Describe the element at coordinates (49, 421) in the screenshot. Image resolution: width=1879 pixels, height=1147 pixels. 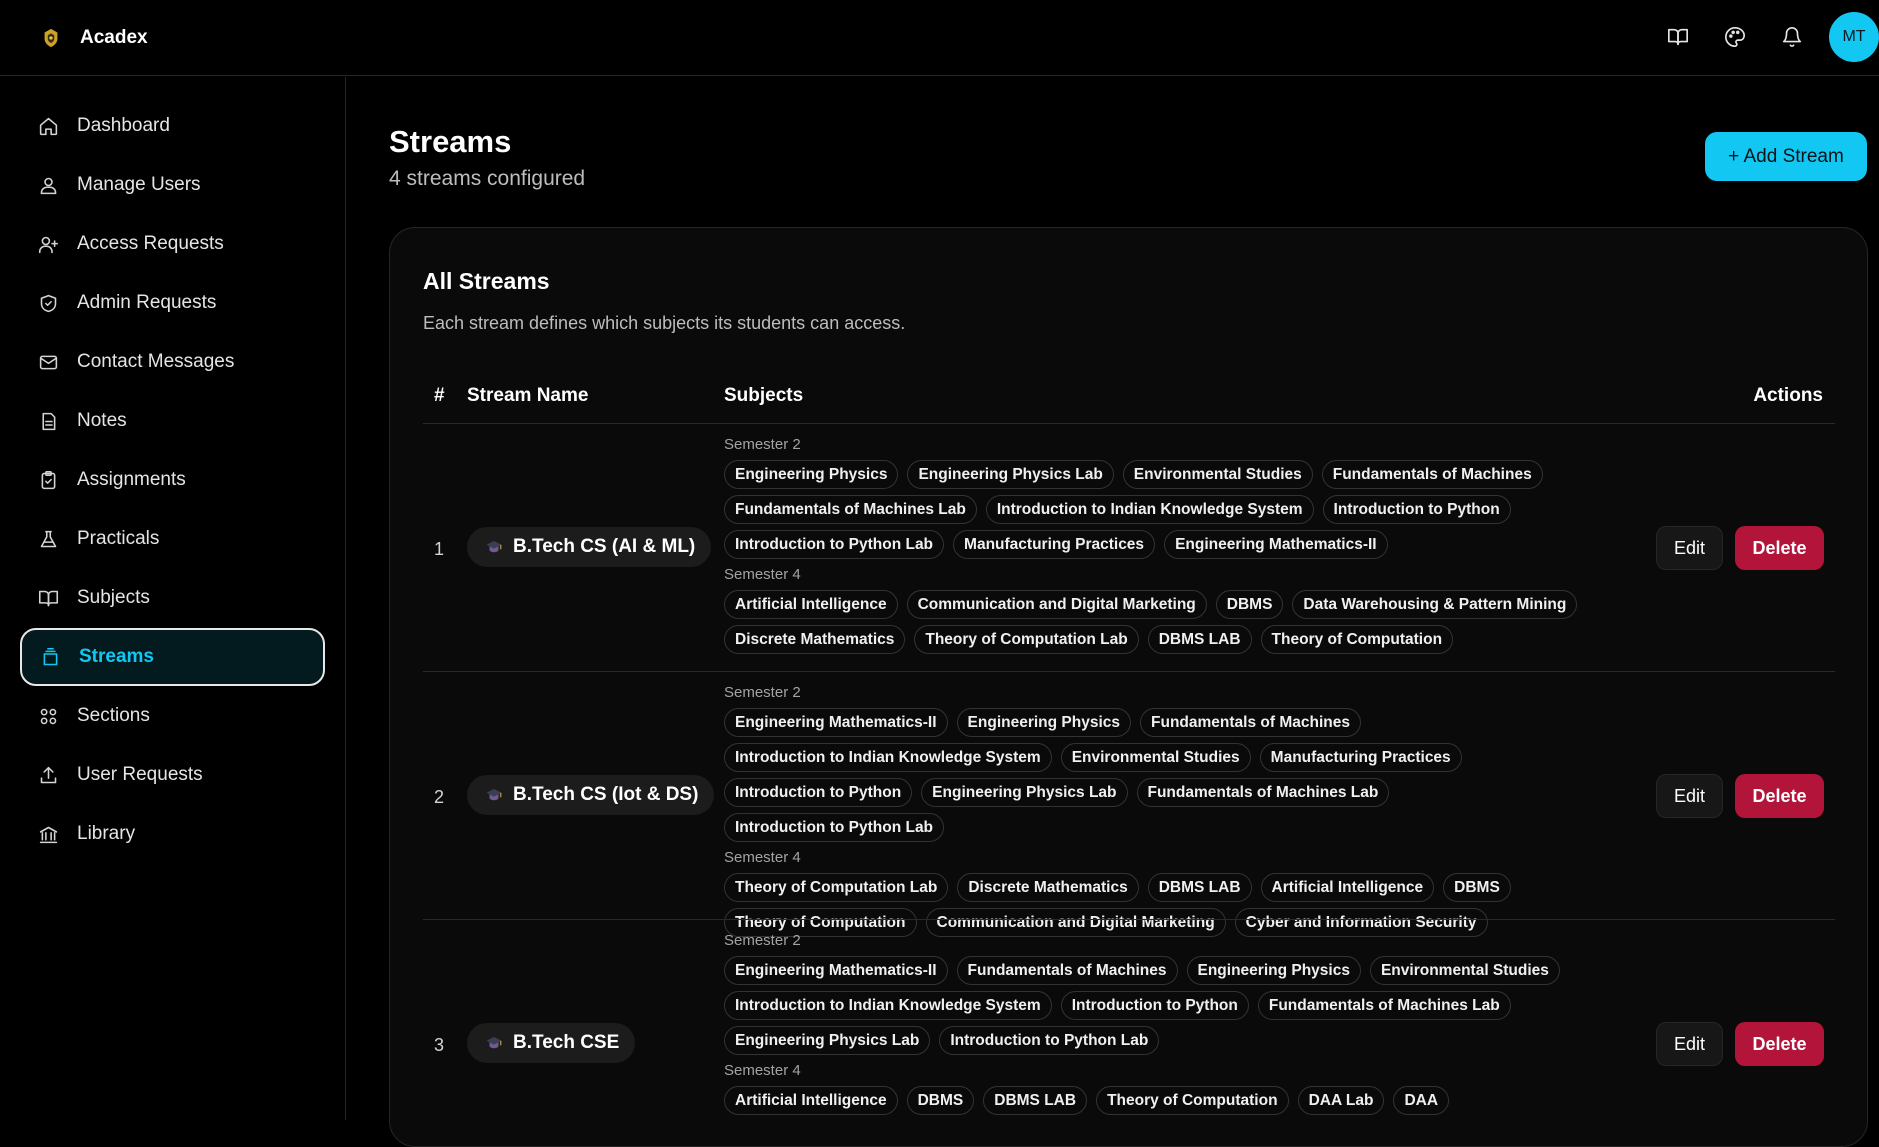
I see `document-icon` at that location.